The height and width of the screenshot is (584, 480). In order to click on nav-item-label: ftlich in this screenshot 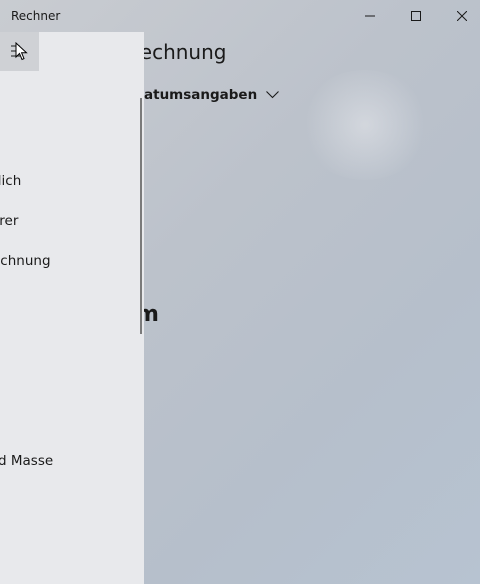, I will do `click(11, 181)`.